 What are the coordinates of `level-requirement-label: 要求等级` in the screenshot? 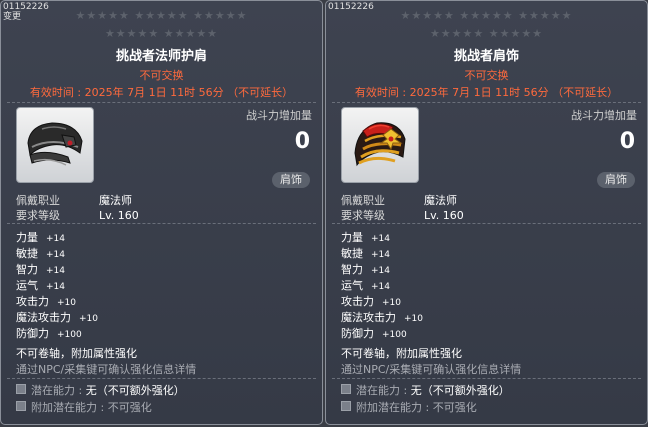 It's located at (363, 215).